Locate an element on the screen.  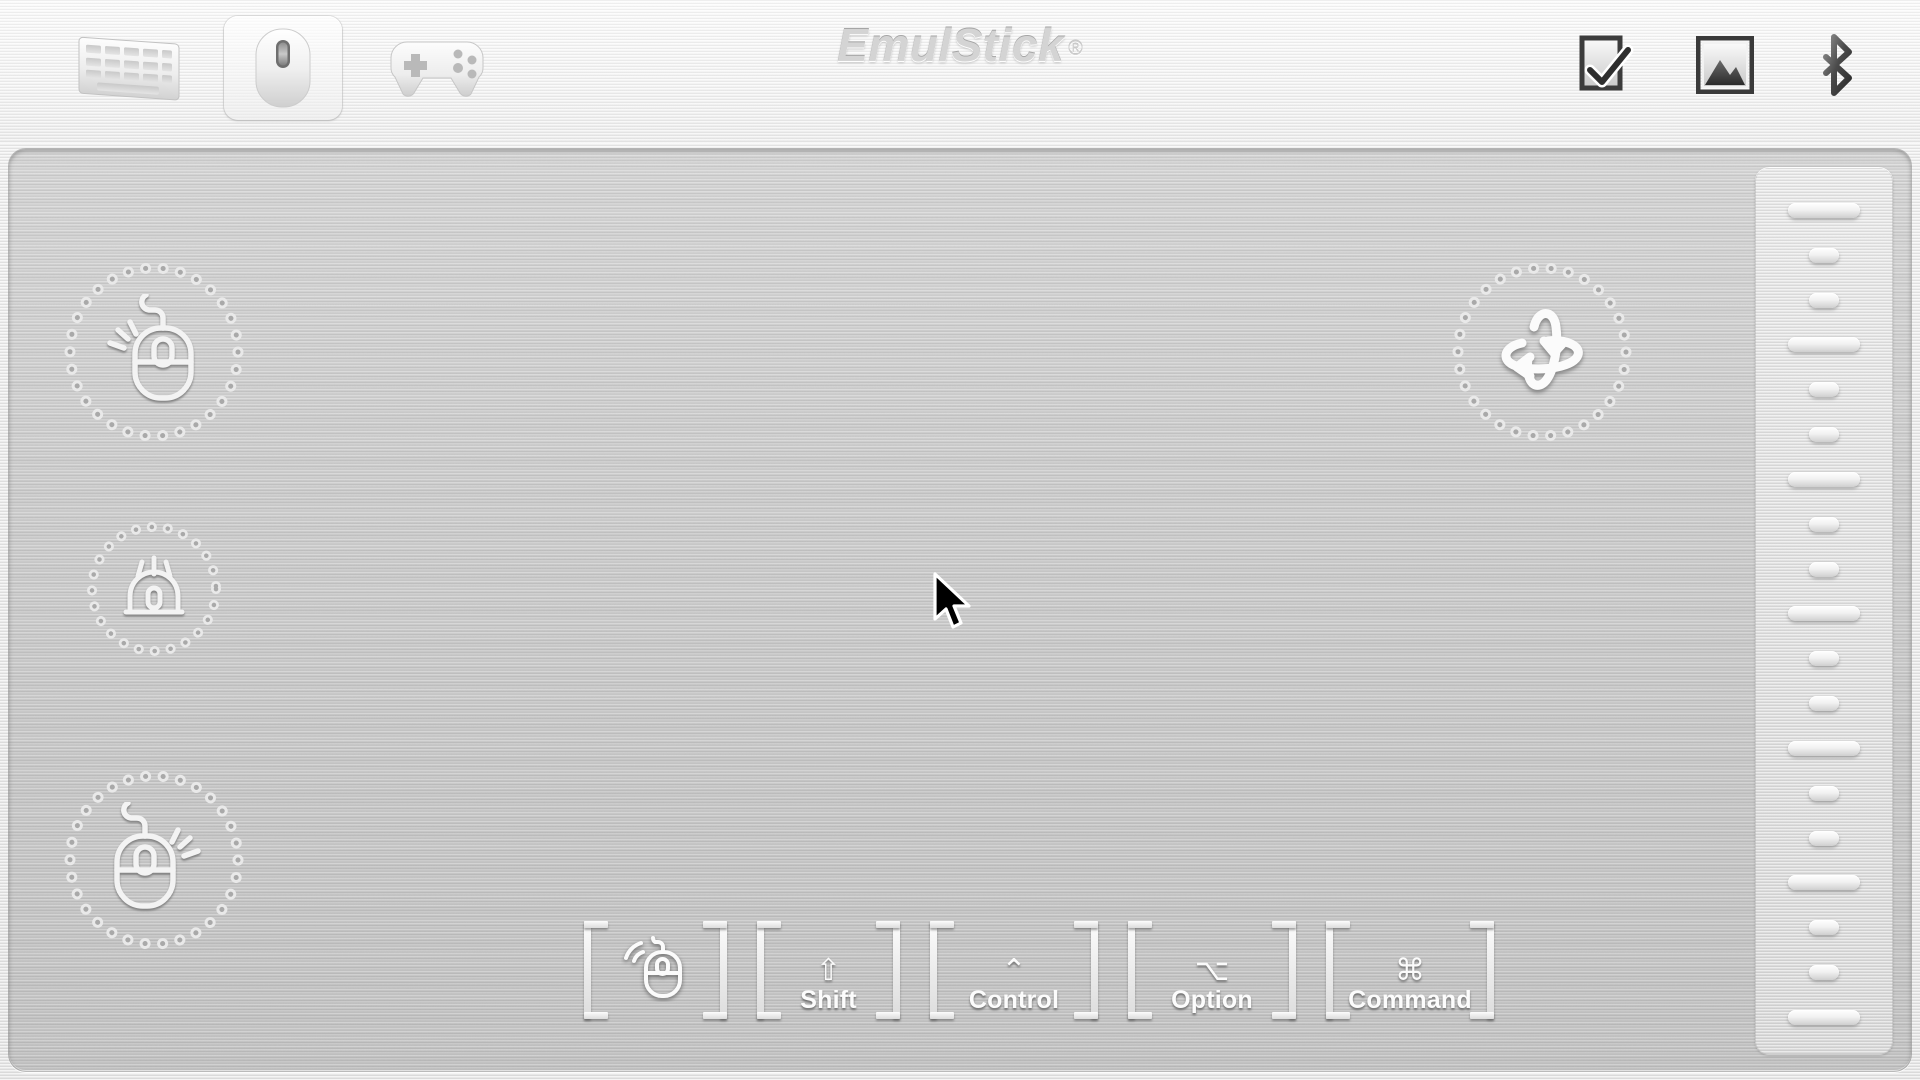
modifier-option: ⌥ Option is located at coordinates (1212, 970).